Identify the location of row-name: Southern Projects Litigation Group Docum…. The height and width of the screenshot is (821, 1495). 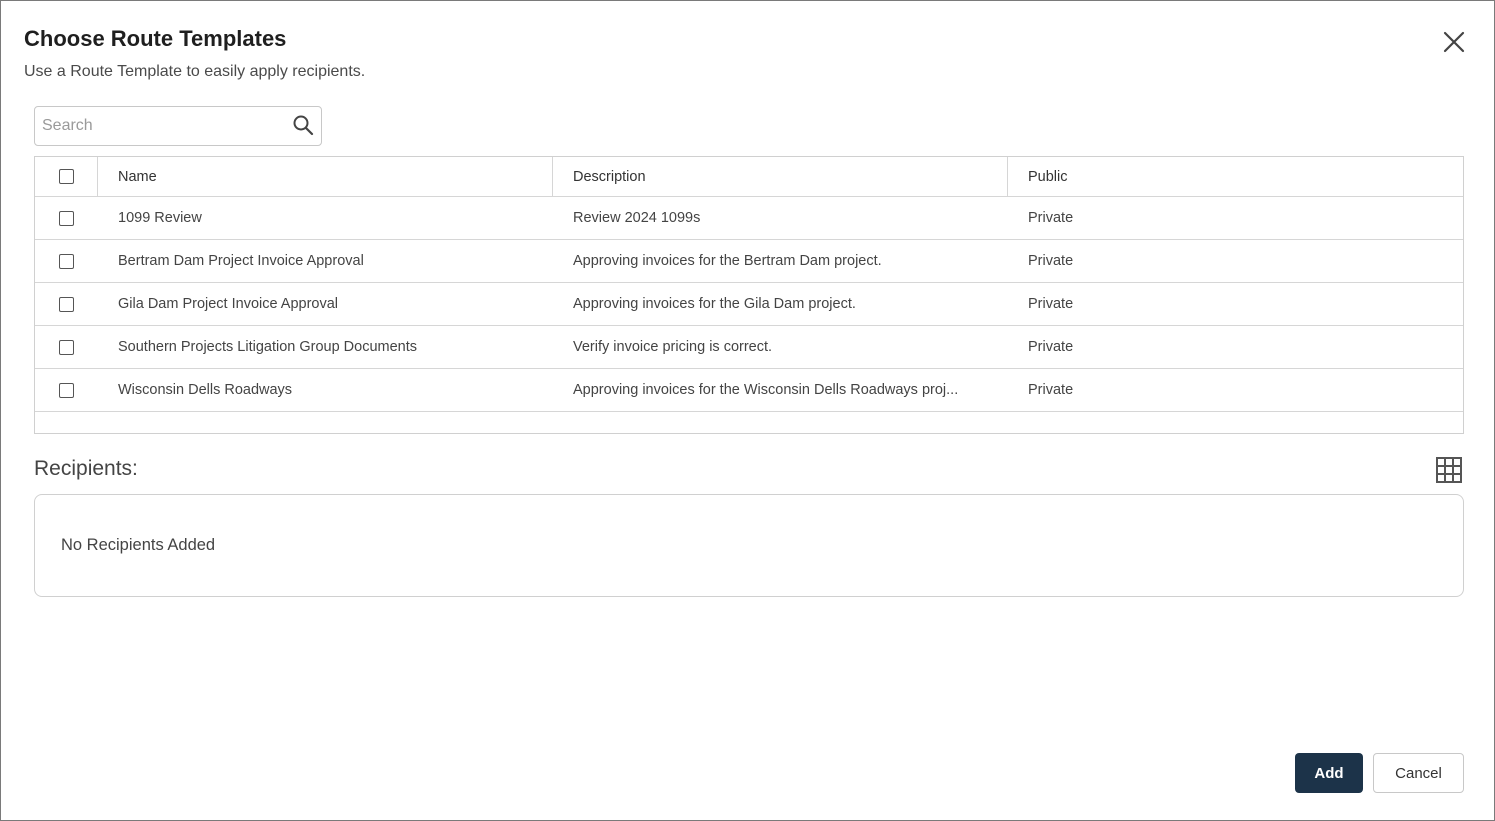
(268, 347).